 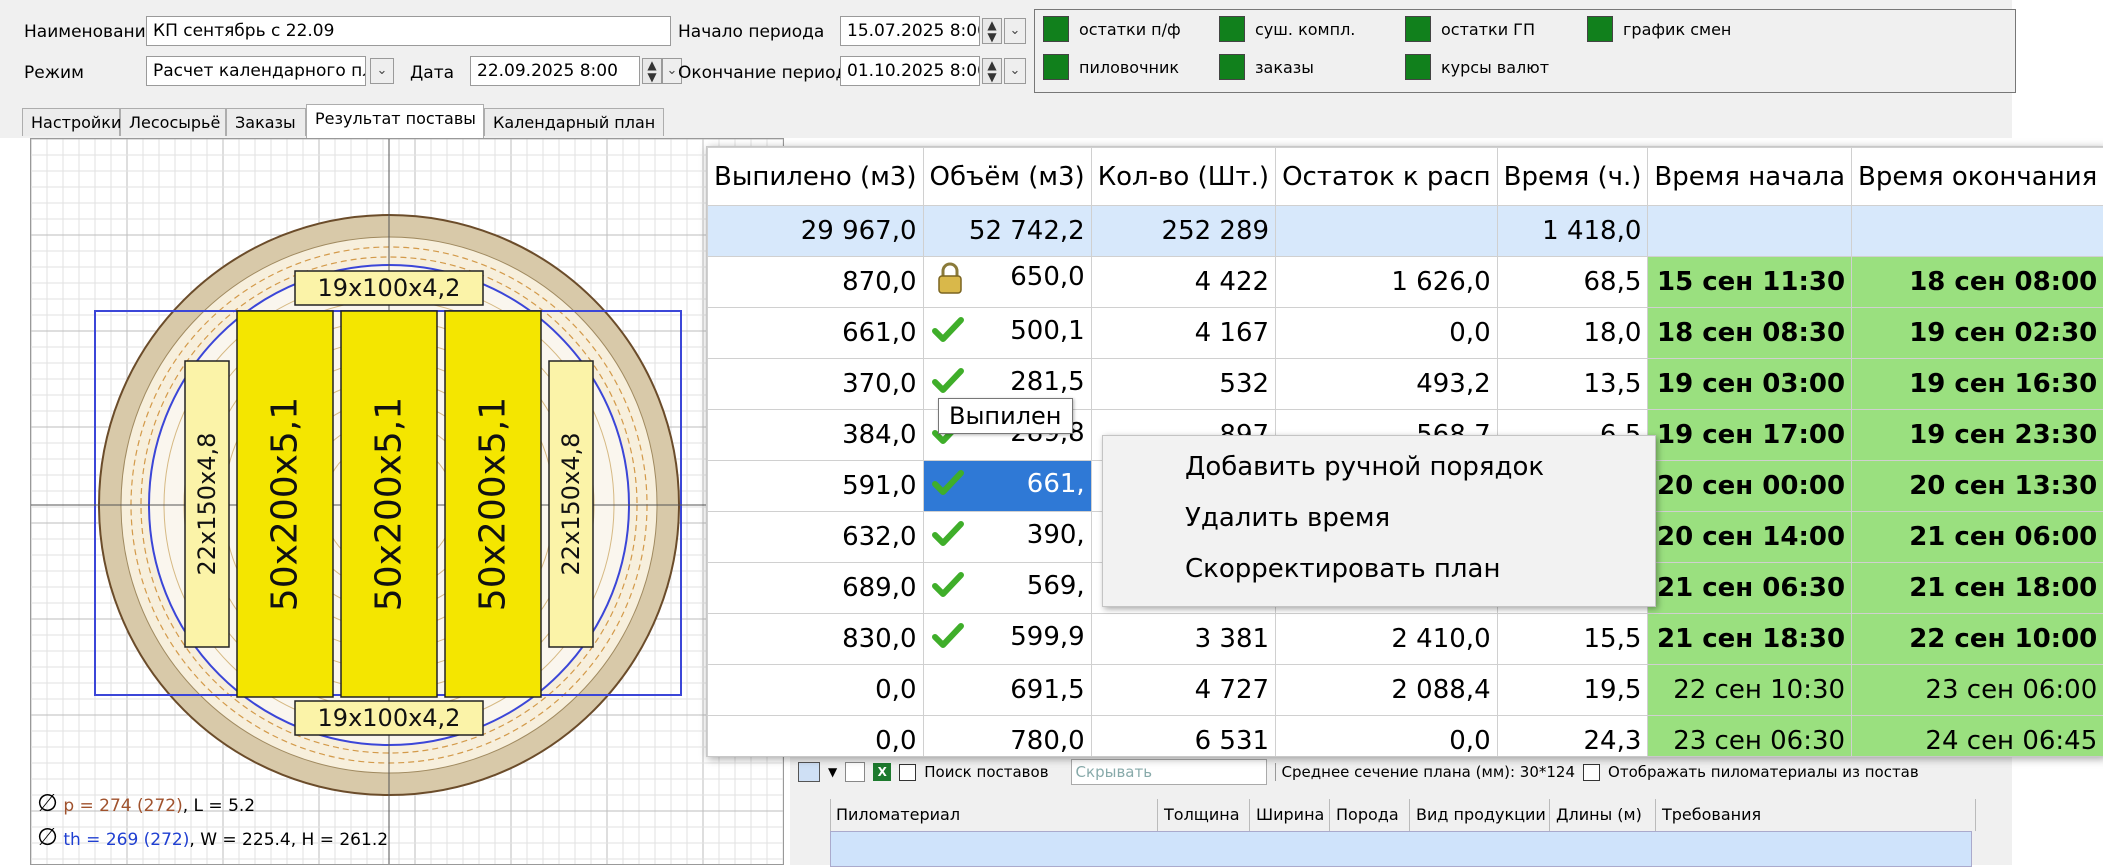 I want to click on lock-icon, so click(x=947, y=282).